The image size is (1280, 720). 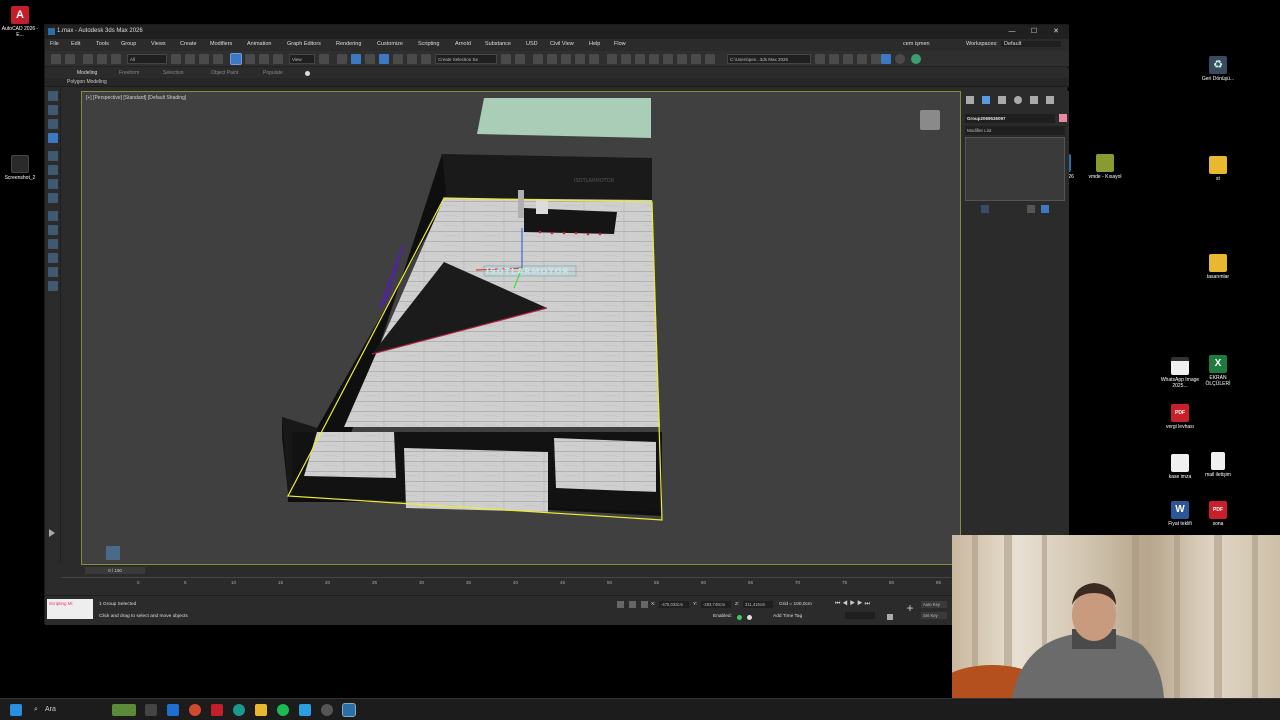 I want to click on time-slider: 0 / 100, so click(x=115, y=570).